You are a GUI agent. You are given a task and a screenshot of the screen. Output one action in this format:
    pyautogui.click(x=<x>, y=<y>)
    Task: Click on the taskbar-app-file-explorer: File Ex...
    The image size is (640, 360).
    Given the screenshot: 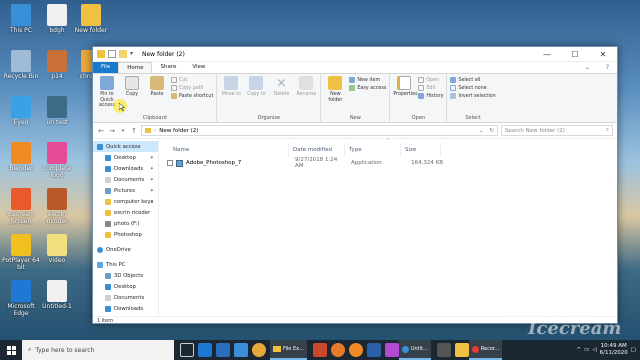 What is the action you would take?
    pyautogui.click(x=288, y=350)
    